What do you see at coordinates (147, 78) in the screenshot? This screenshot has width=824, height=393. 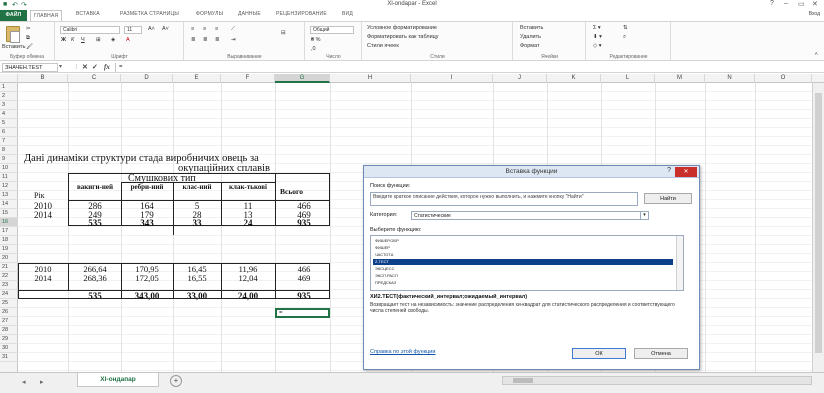 I see `column-header: D` at bounding box center [147, 78].